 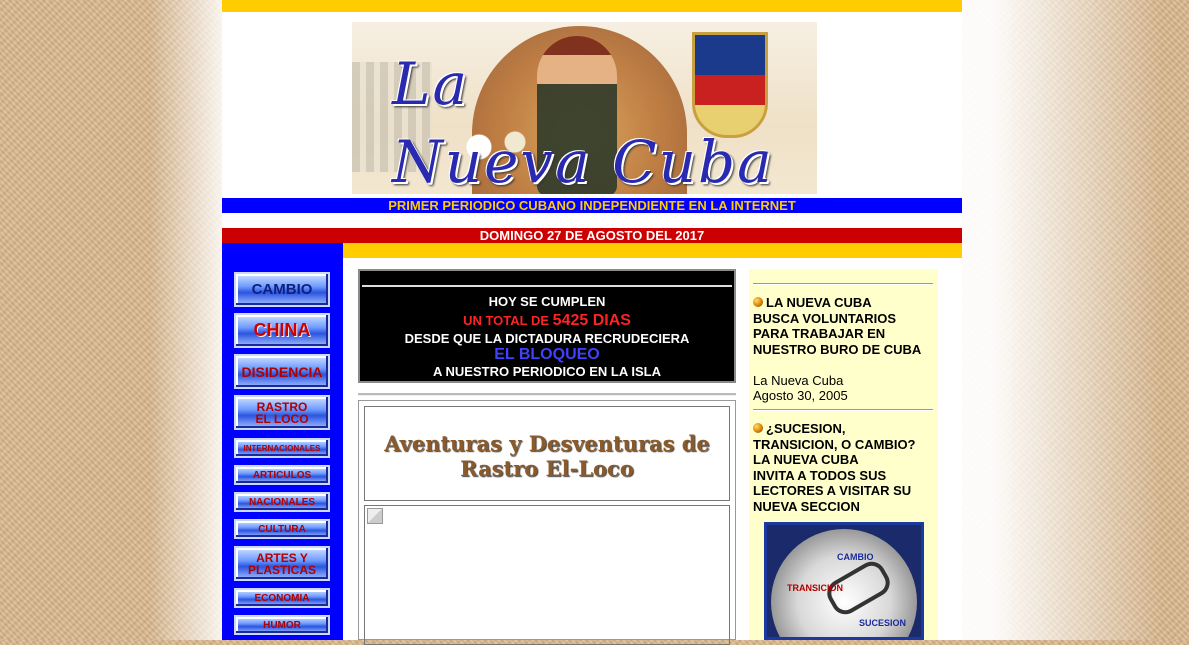 I want to click on counter-days: 5425 DIAS, so click(x=591, y=320).